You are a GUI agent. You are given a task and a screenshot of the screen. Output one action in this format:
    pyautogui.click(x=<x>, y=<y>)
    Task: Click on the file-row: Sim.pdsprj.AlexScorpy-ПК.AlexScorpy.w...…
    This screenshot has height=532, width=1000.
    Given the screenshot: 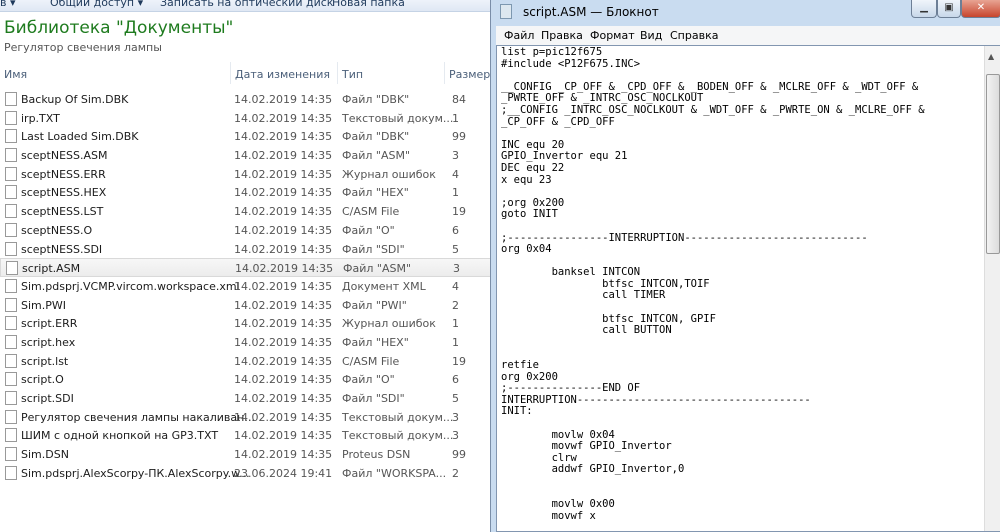 What is the action you would take?
    pyautogui.click(x=247, y=473)
    